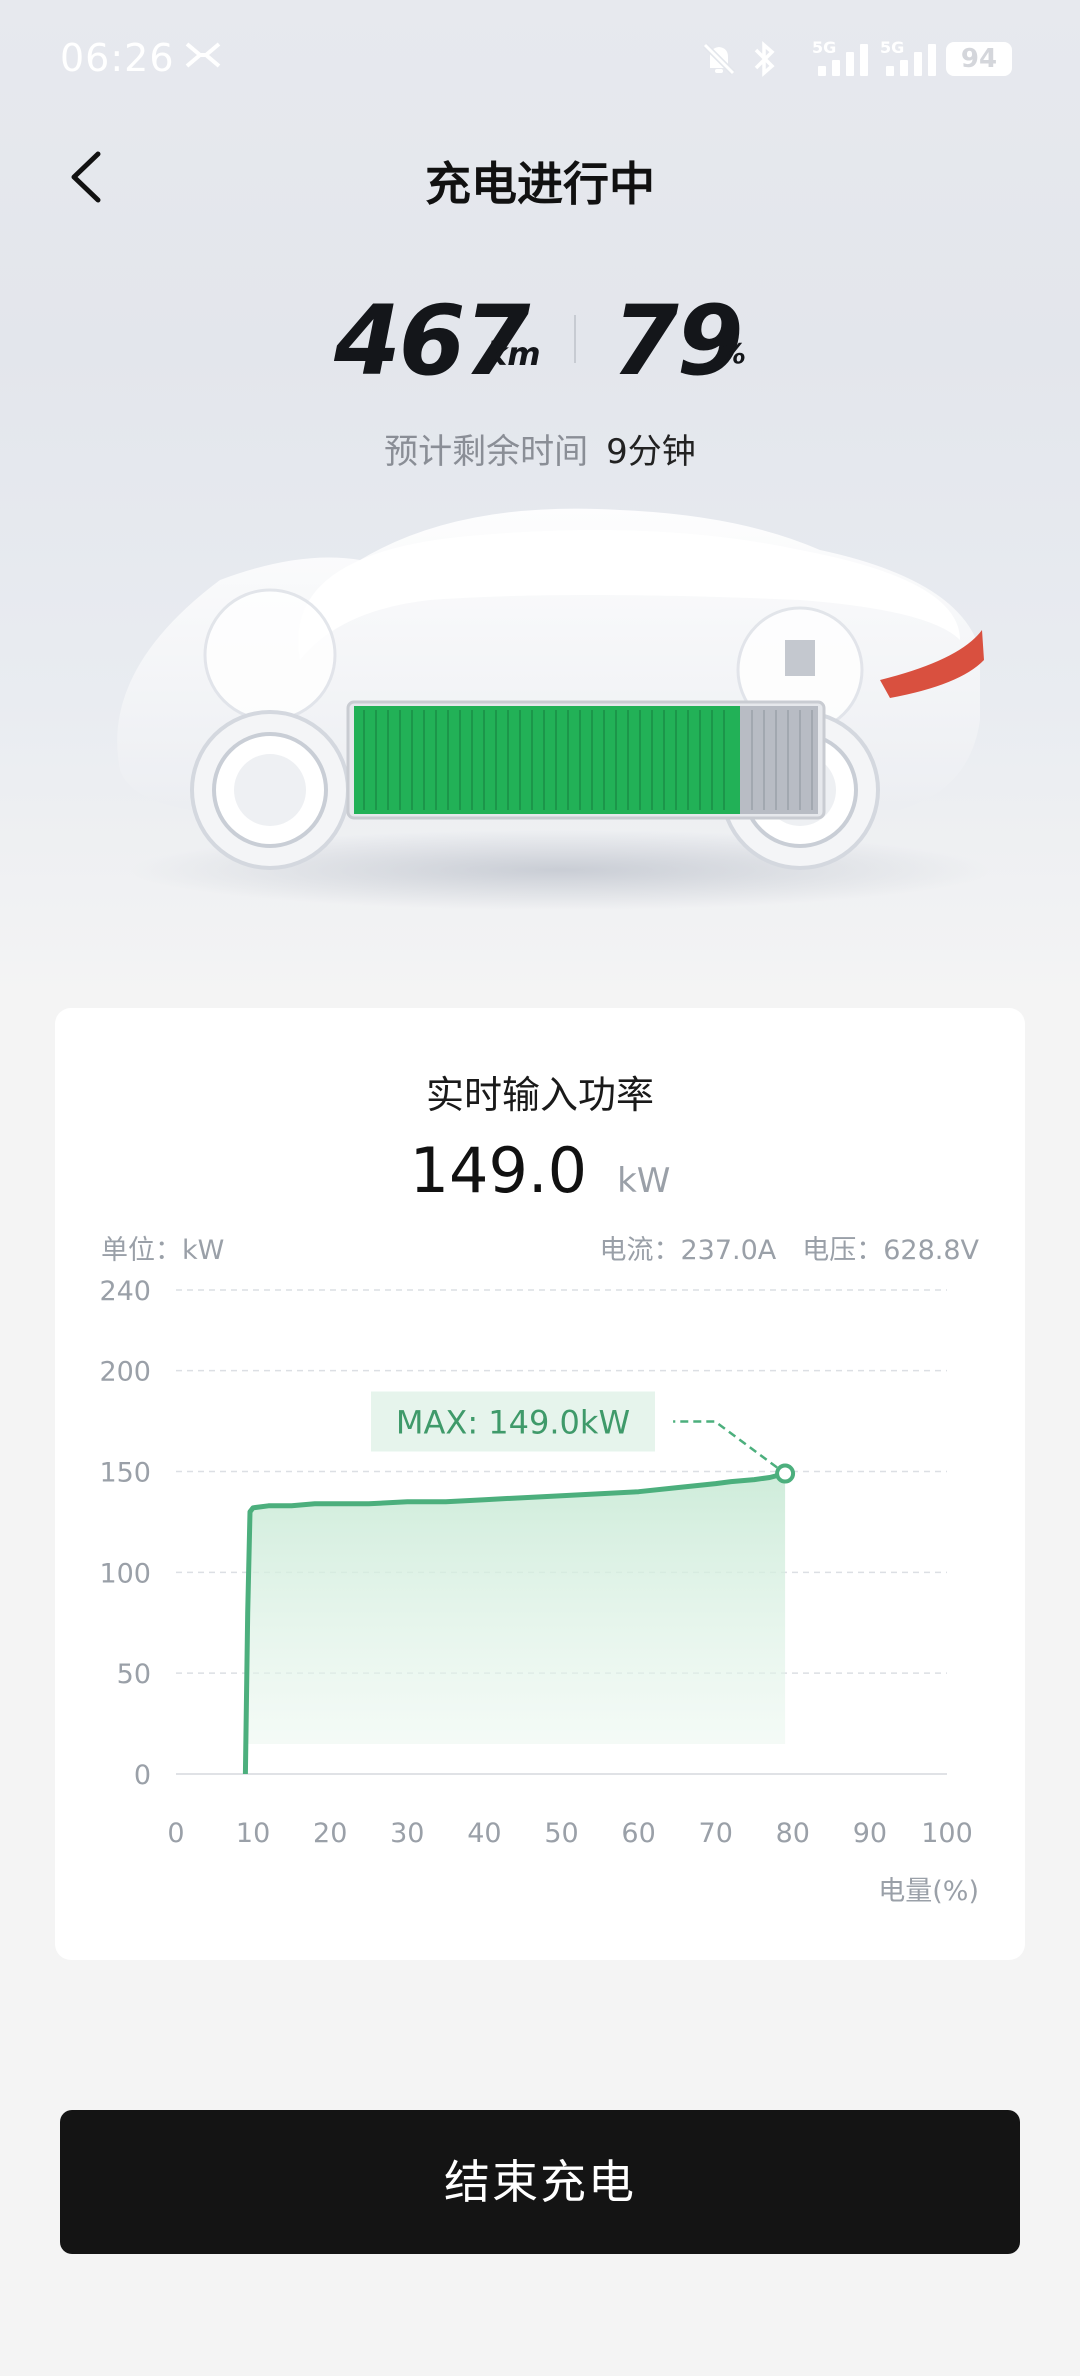  I want to click on y-tick-label: 150, so click(125, 1473).